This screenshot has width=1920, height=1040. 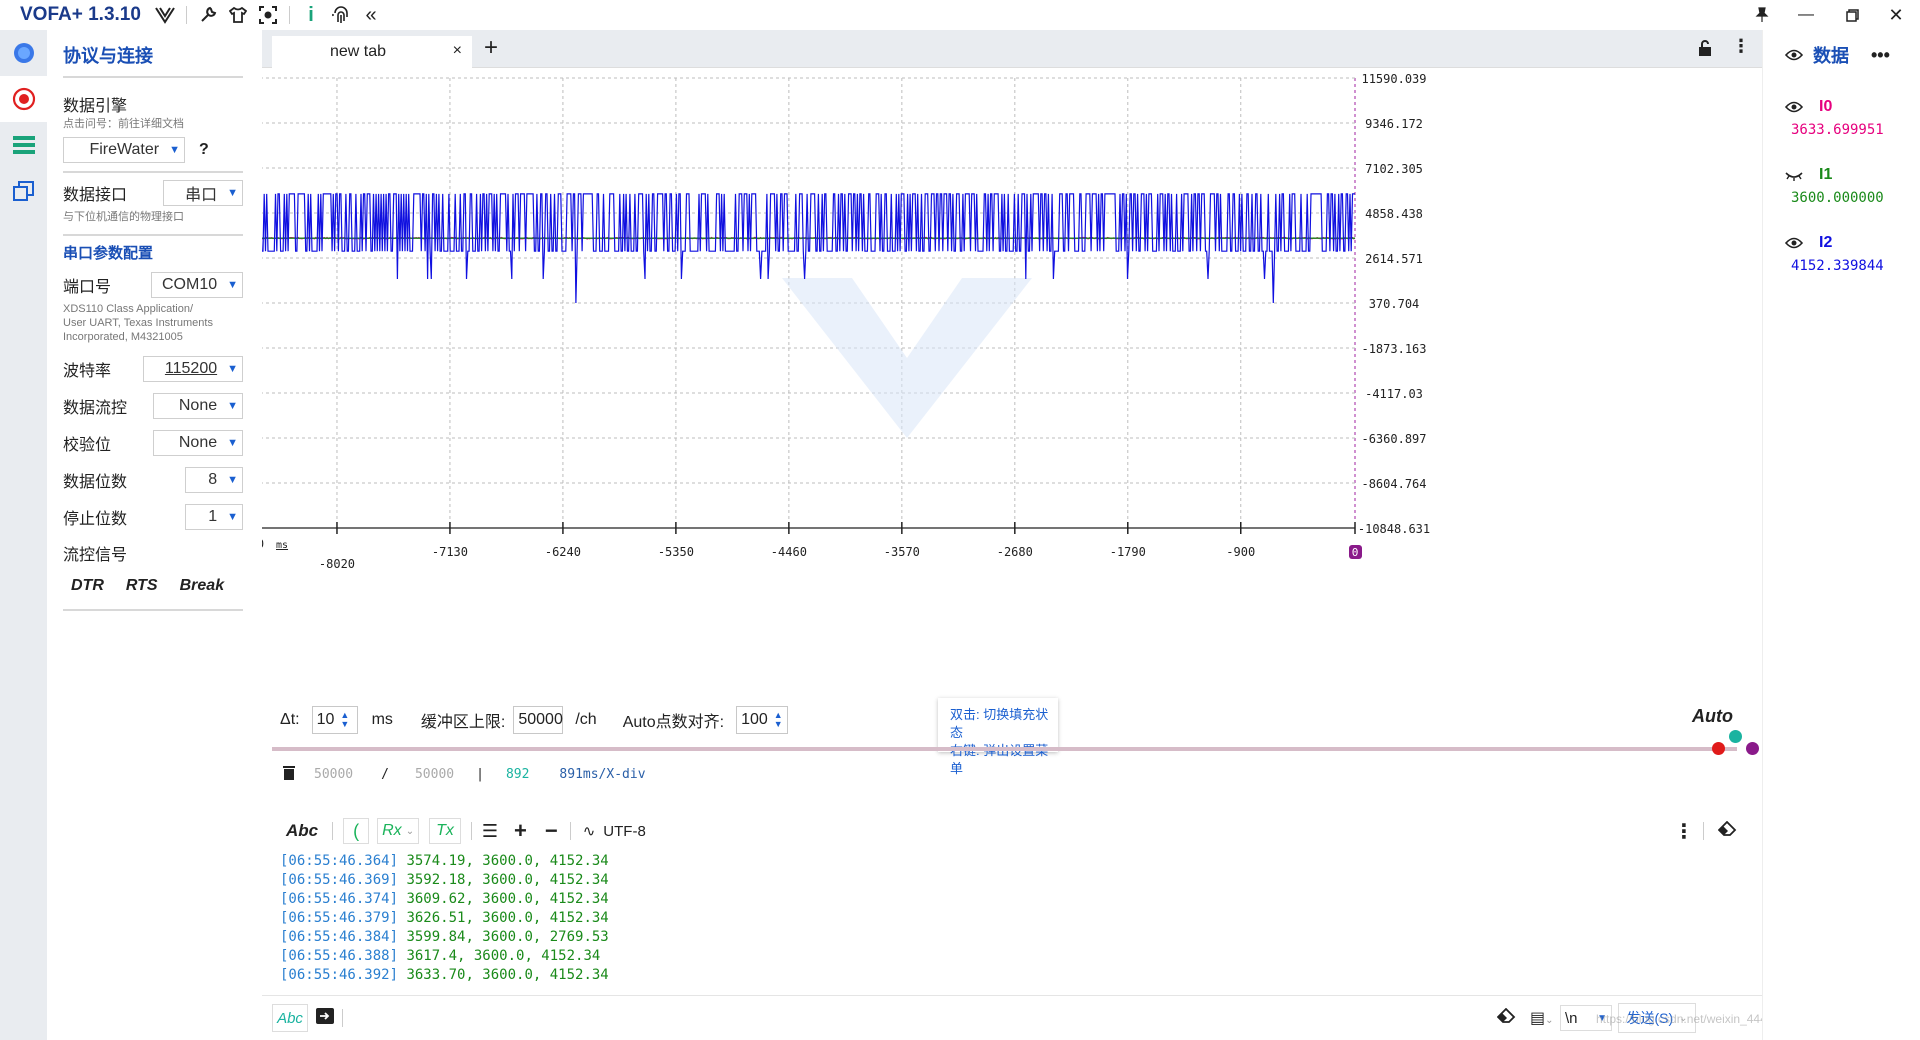 I want to click on format-icon: ☰, so click(x=490, y=831).